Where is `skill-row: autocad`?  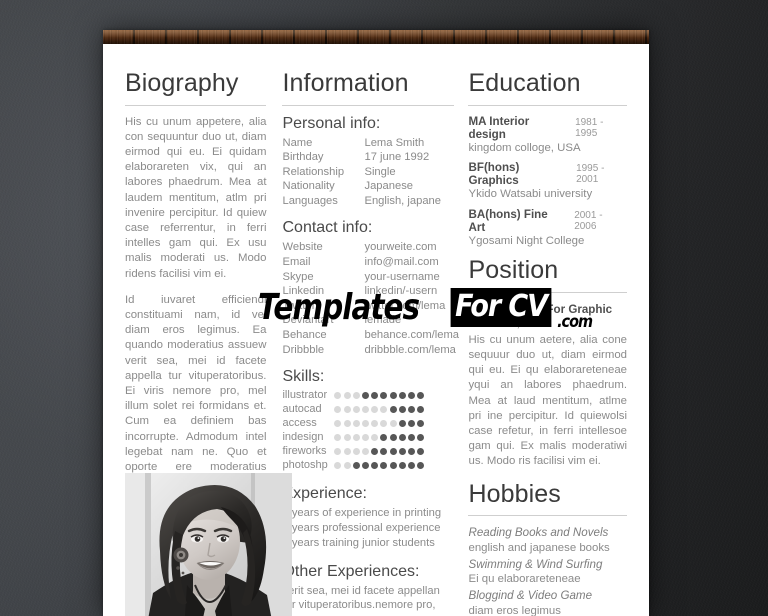 skill-row: autocad is located at coordinates (368, 409).